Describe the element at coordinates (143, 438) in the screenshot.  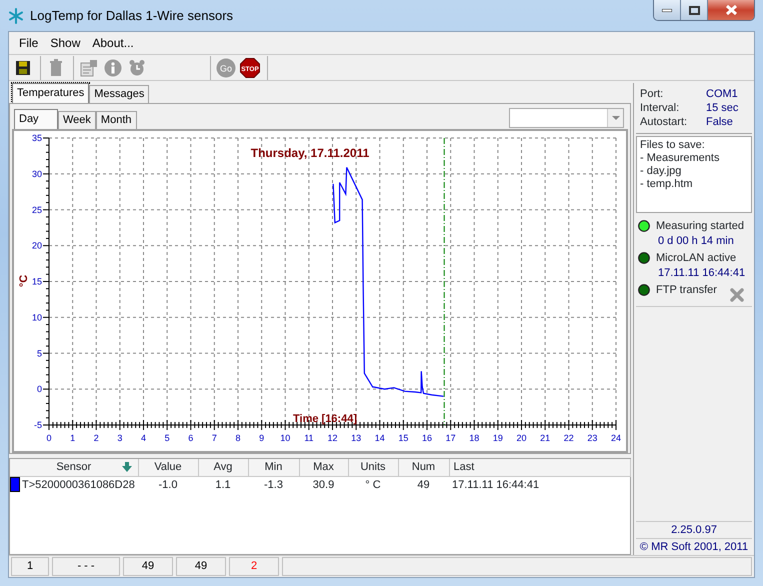
I see `x-tick-label: 4` at that location.